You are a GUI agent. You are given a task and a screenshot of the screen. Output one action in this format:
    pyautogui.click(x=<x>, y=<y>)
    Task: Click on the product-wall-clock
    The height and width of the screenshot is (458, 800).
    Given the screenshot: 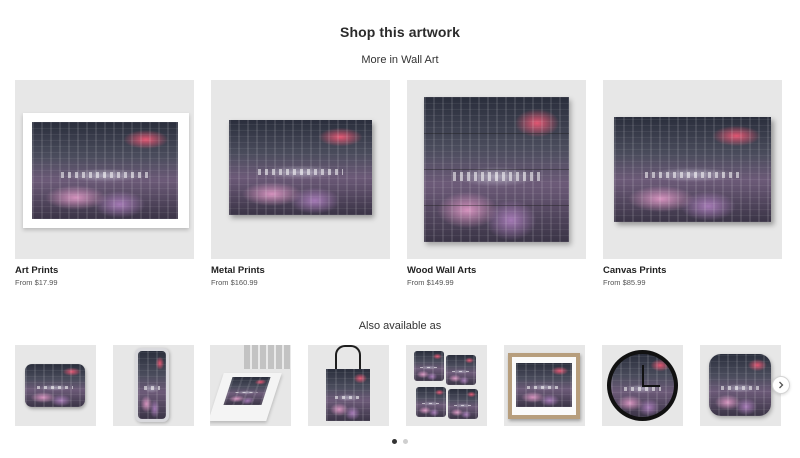 What is the action you would take?
    pyautogui.click(x=642, y=385)
    